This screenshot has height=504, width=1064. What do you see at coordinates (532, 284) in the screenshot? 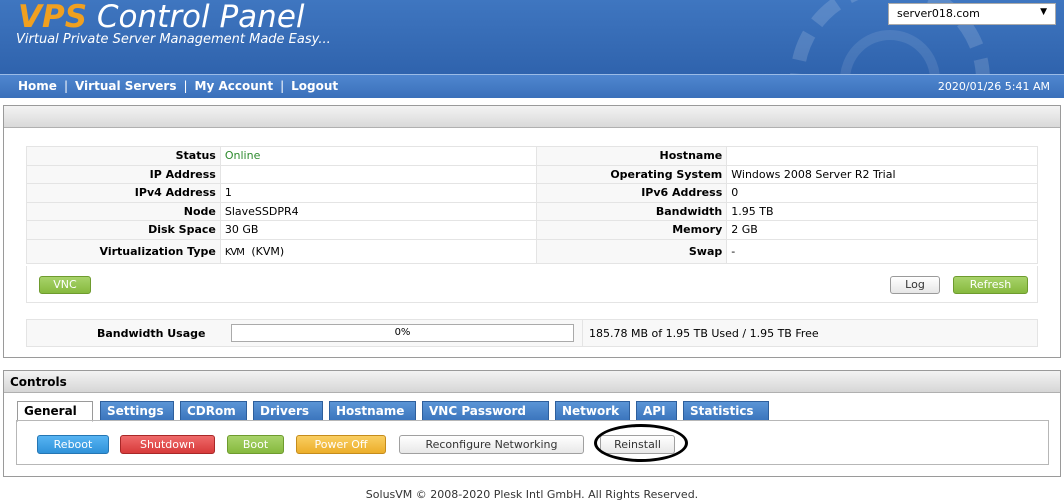
I see `server-action-row: VNC Log Refresh` at bounding box center [532, 284].